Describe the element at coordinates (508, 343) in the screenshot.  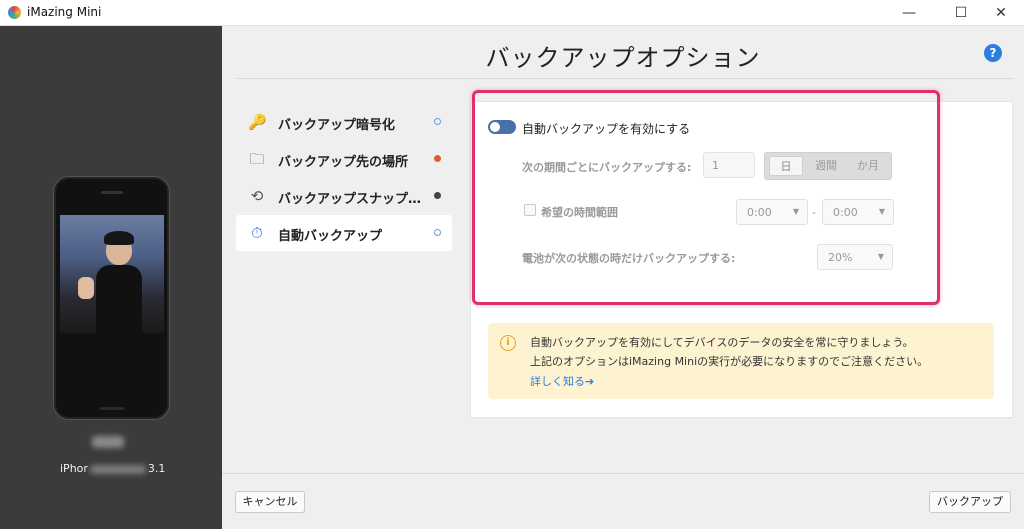
I see `info-icon: i` at that location.